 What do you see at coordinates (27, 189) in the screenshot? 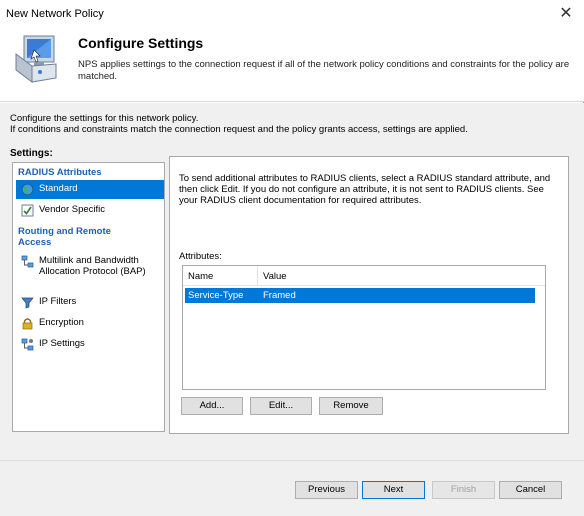
I see `globe-icon` at bounding box center [27, 189].